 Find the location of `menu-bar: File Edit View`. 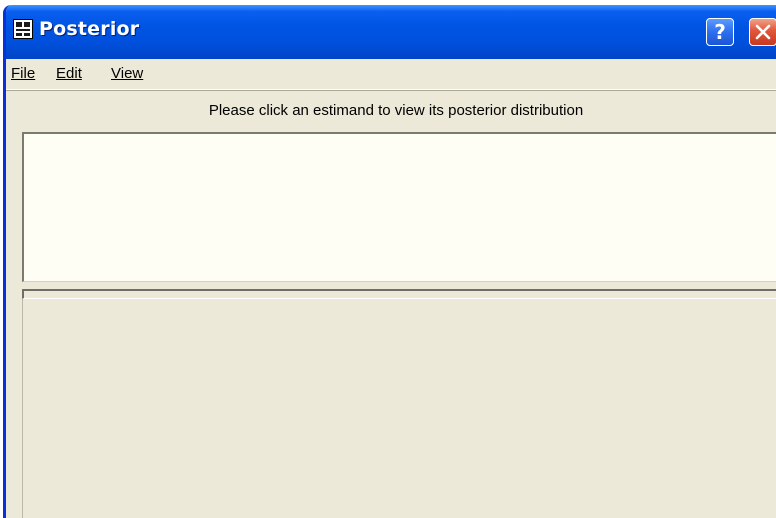

menu-bar: File Edit View is located at coordinates (391, 74).